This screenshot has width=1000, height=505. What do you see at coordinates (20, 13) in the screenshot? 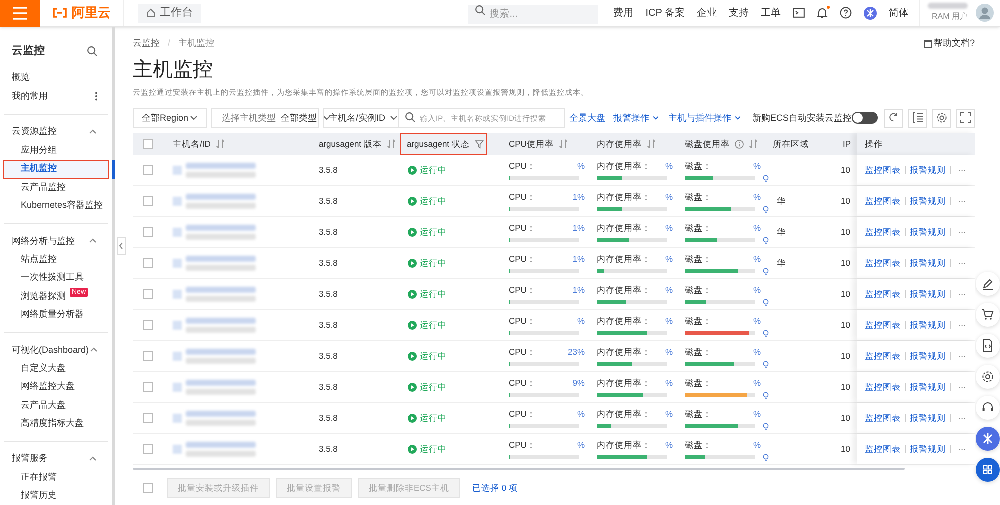
I see `menu-icon` at bounding box center [20, 13].